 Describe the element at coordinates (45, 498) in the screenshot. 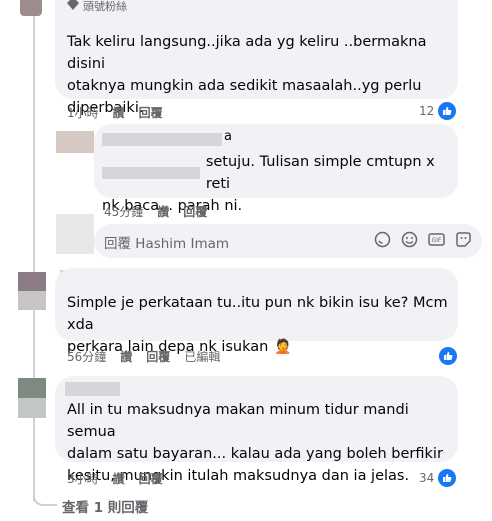

I see `thread-connector` at that location.